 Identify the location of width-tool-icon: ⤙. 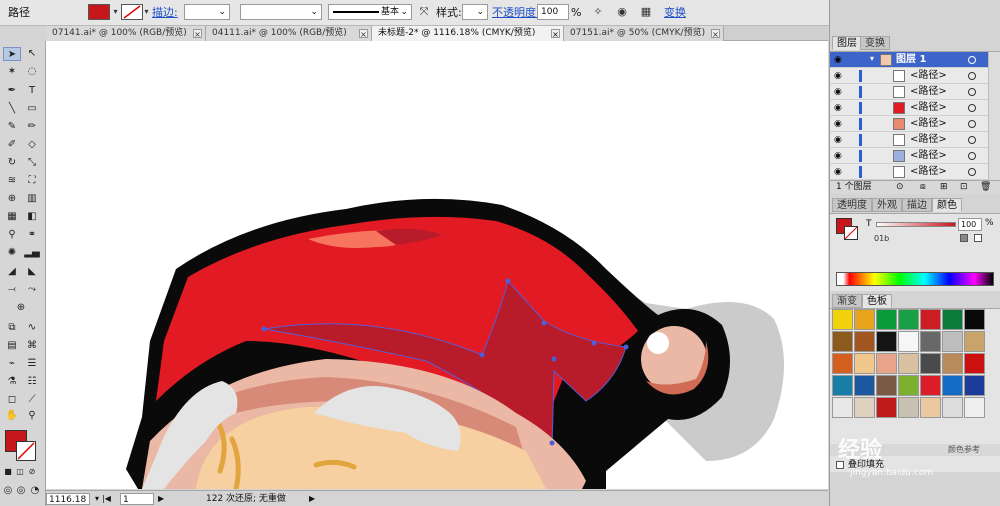
(12, 290).